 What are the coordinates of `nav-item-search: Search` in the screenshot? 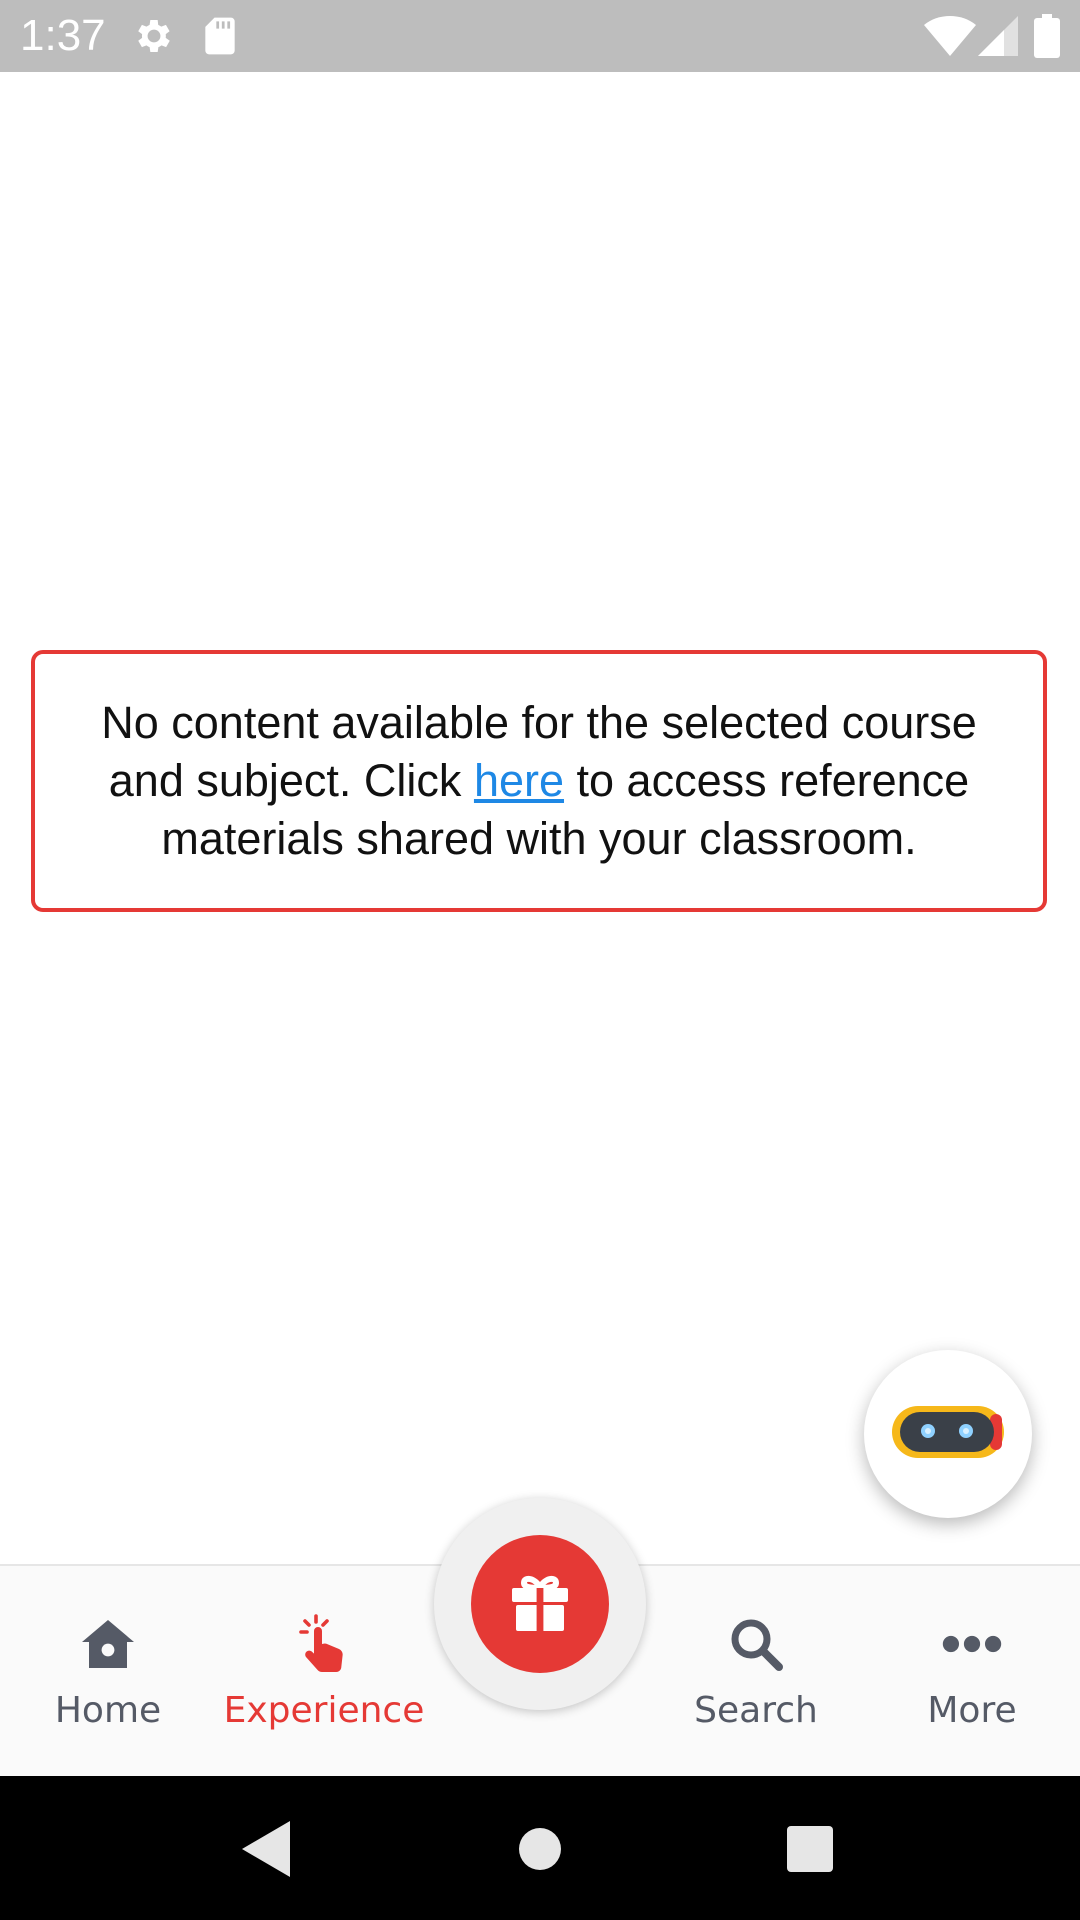 It's located at (756, 1671).